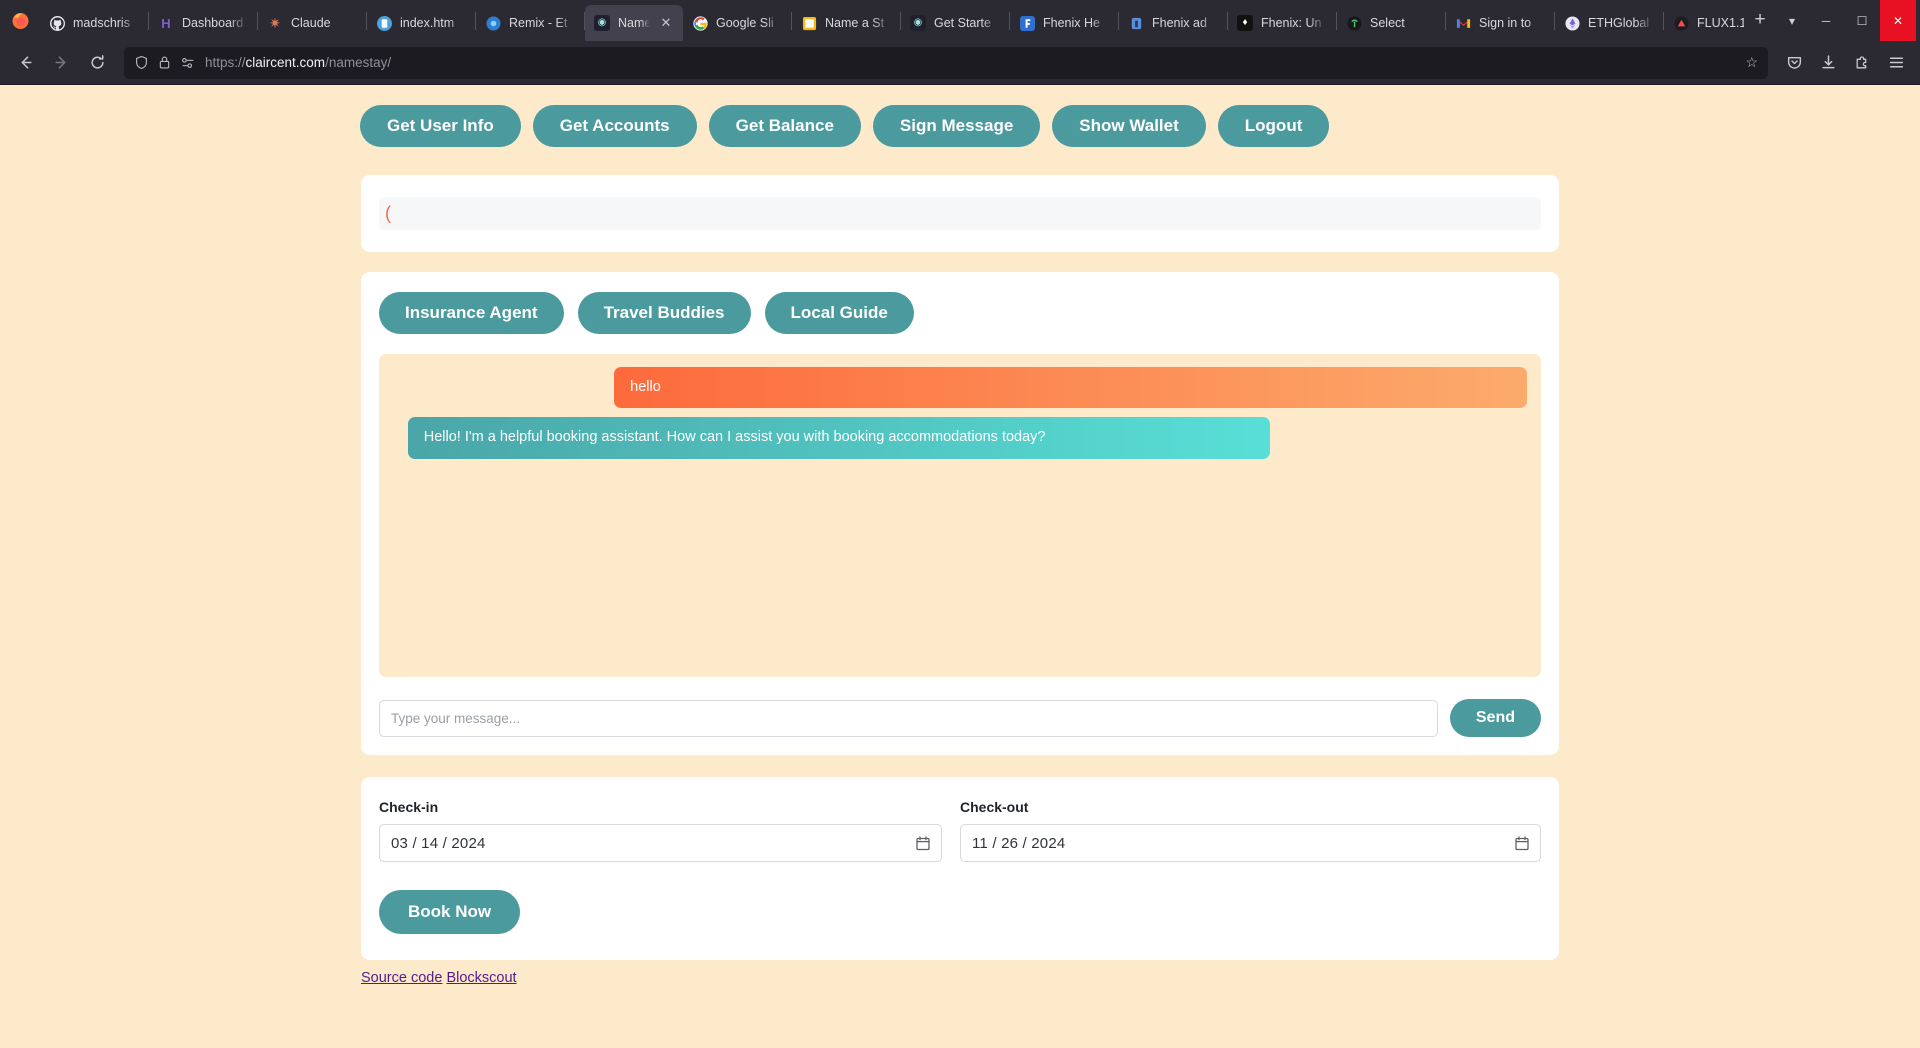 The height and width of the screenshot is (1048, 1920). I want to click on tab-label: Name a, so click(634, 23).